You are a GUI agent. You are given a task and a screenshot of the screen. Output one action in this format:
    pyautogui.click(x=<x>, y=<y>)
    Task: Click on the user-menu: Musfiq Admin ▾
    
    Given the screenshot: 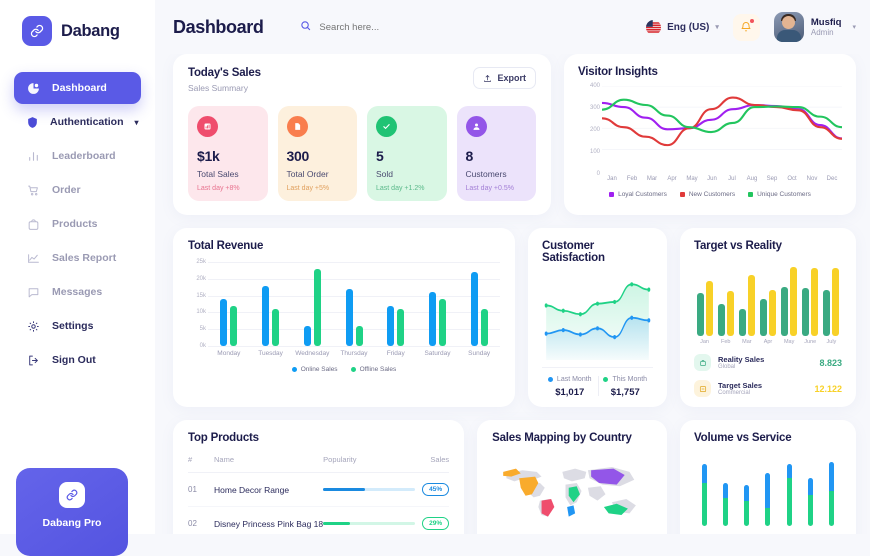 What is the action you would take?
    pyautogui.click(x=814, y=27)
    